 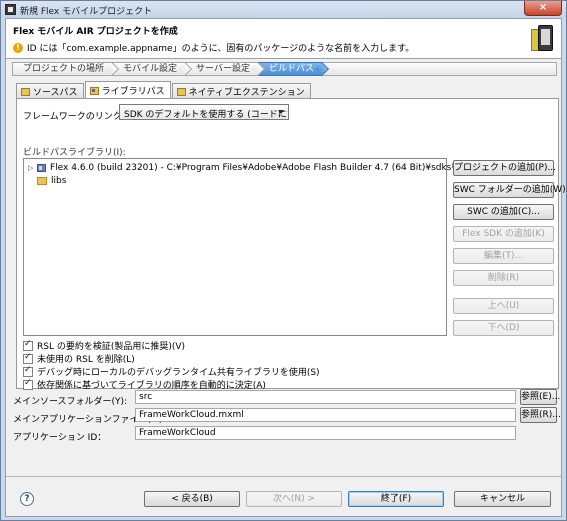 I want to click on remove-unused-rsl-checkbox: 未使用の RSL を削除(L), so click(x=171, y=358).